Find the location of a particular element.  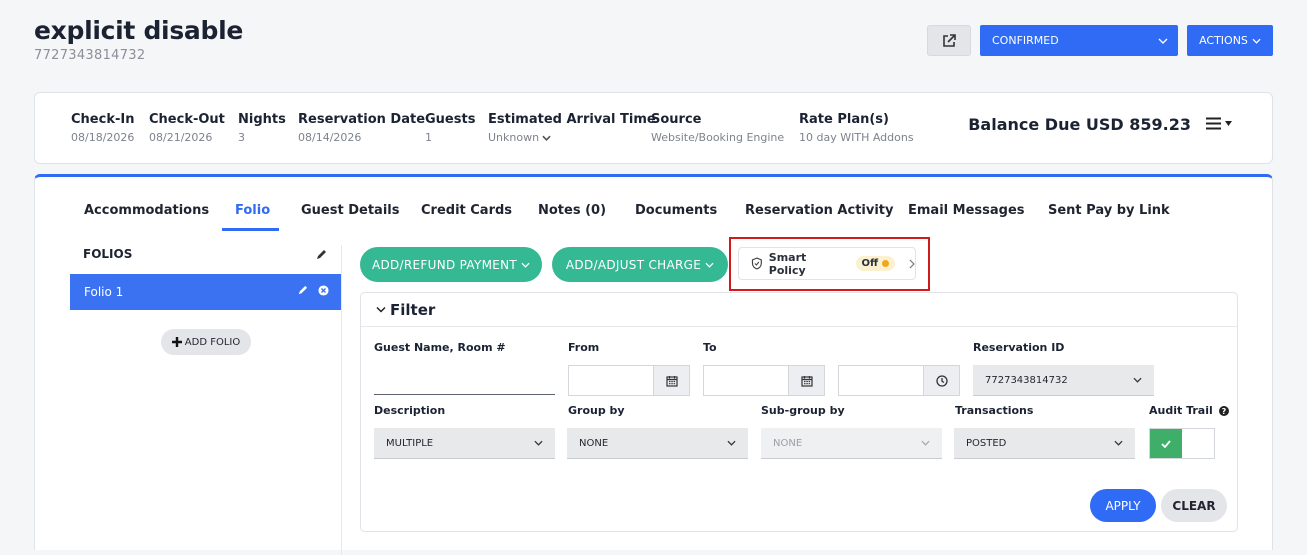

plus-icon is located at coordinates (176, 342).